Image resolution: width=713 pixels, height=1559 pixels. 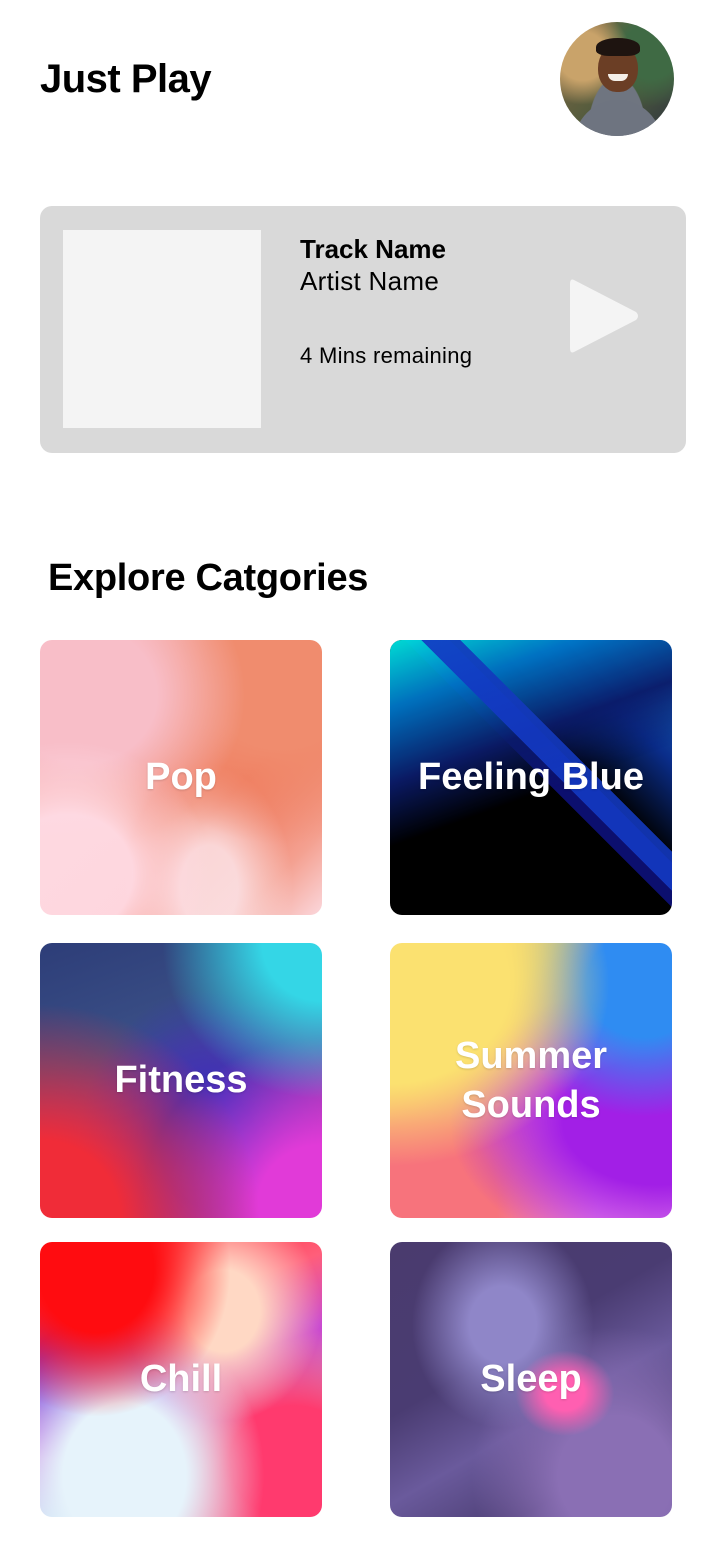 I want to click on category-tile-fitness: Fitness, so click(x=181, y=1080).